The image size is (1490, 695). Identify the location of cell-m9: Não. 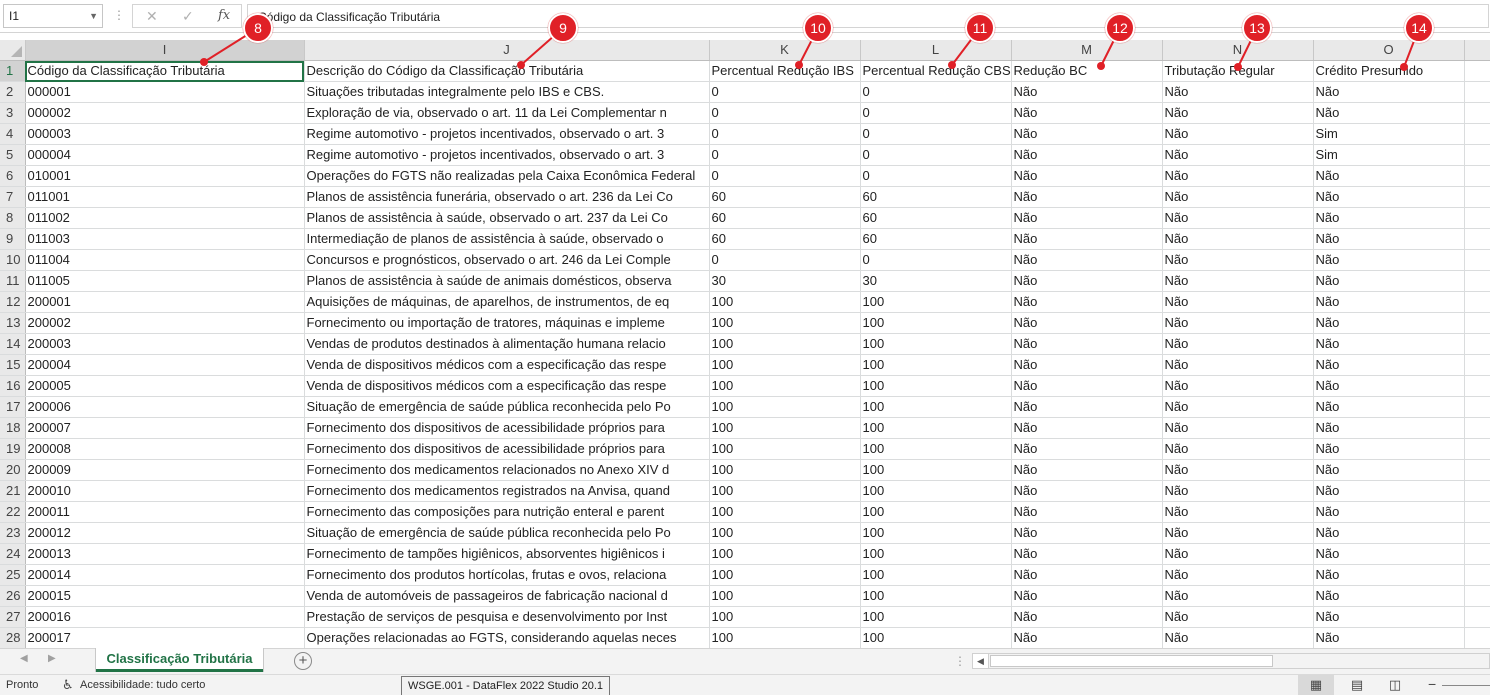
(1087, 239).